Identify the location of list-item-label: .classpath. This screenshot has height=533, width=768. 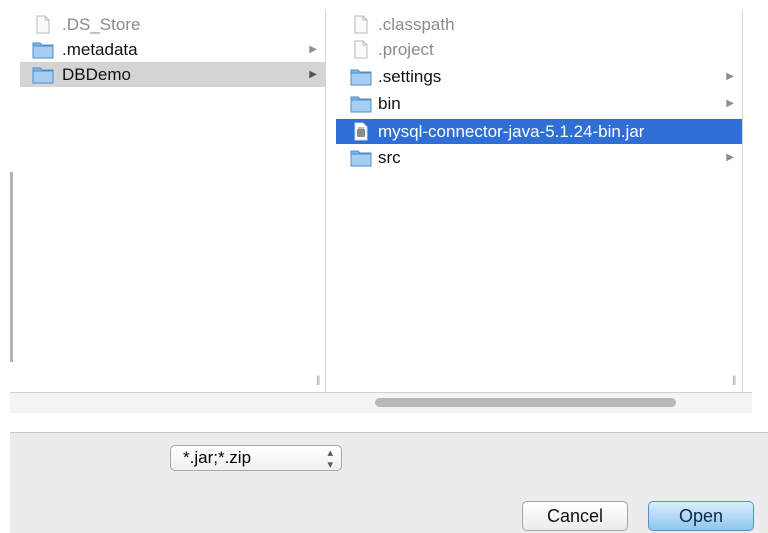
(416, 24).